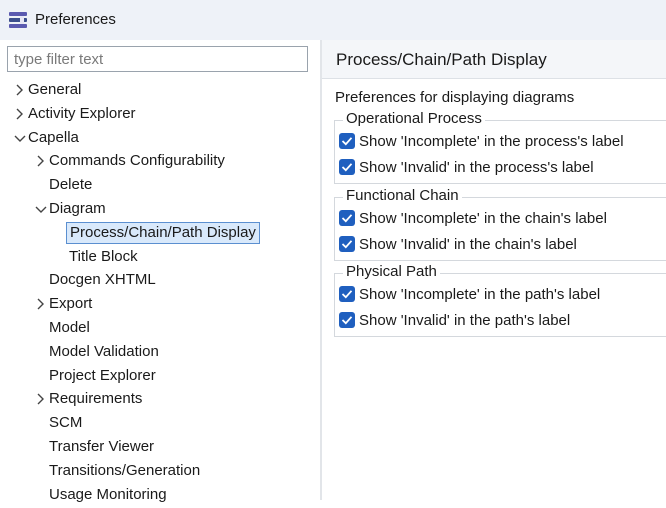  I want to click on tree-item: Docgen XHTML, so click(160, 281).